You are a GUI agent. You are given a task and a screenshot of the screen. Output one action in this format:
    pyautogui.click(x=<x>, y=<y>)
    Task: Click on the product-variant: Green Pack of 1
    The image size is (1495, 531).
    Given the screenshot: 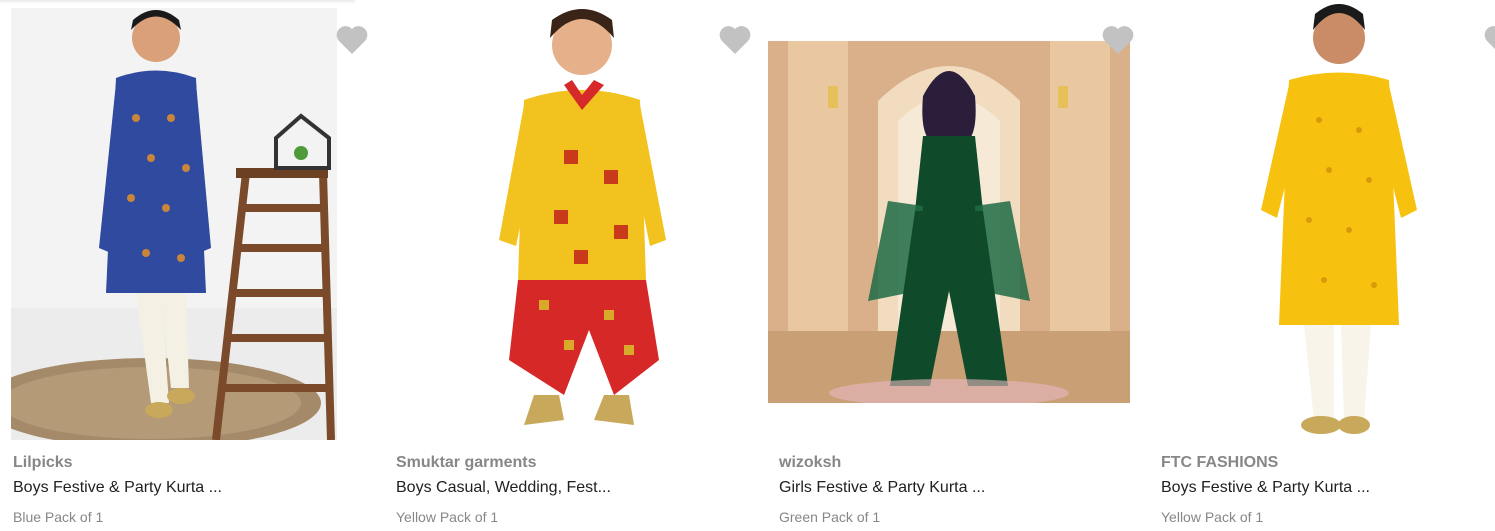 What is the action you would take?
    pyautogui.click(x=830, y=517)
    